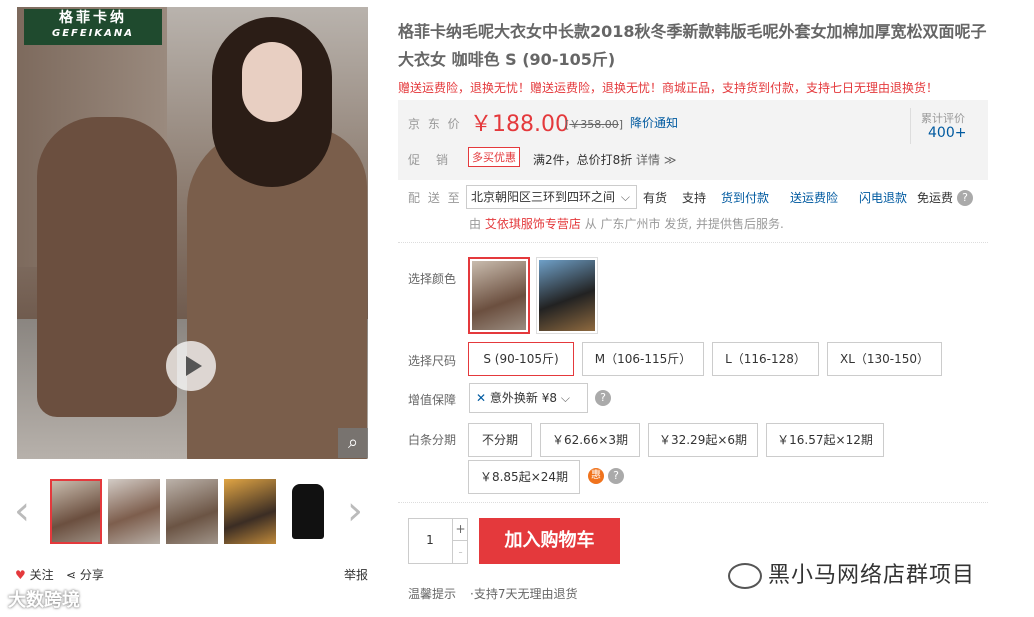 This screenshot has width=1034, height=617. I want to click on address-value: 北京朝阳区三环到四环之间, so click(543, 197).